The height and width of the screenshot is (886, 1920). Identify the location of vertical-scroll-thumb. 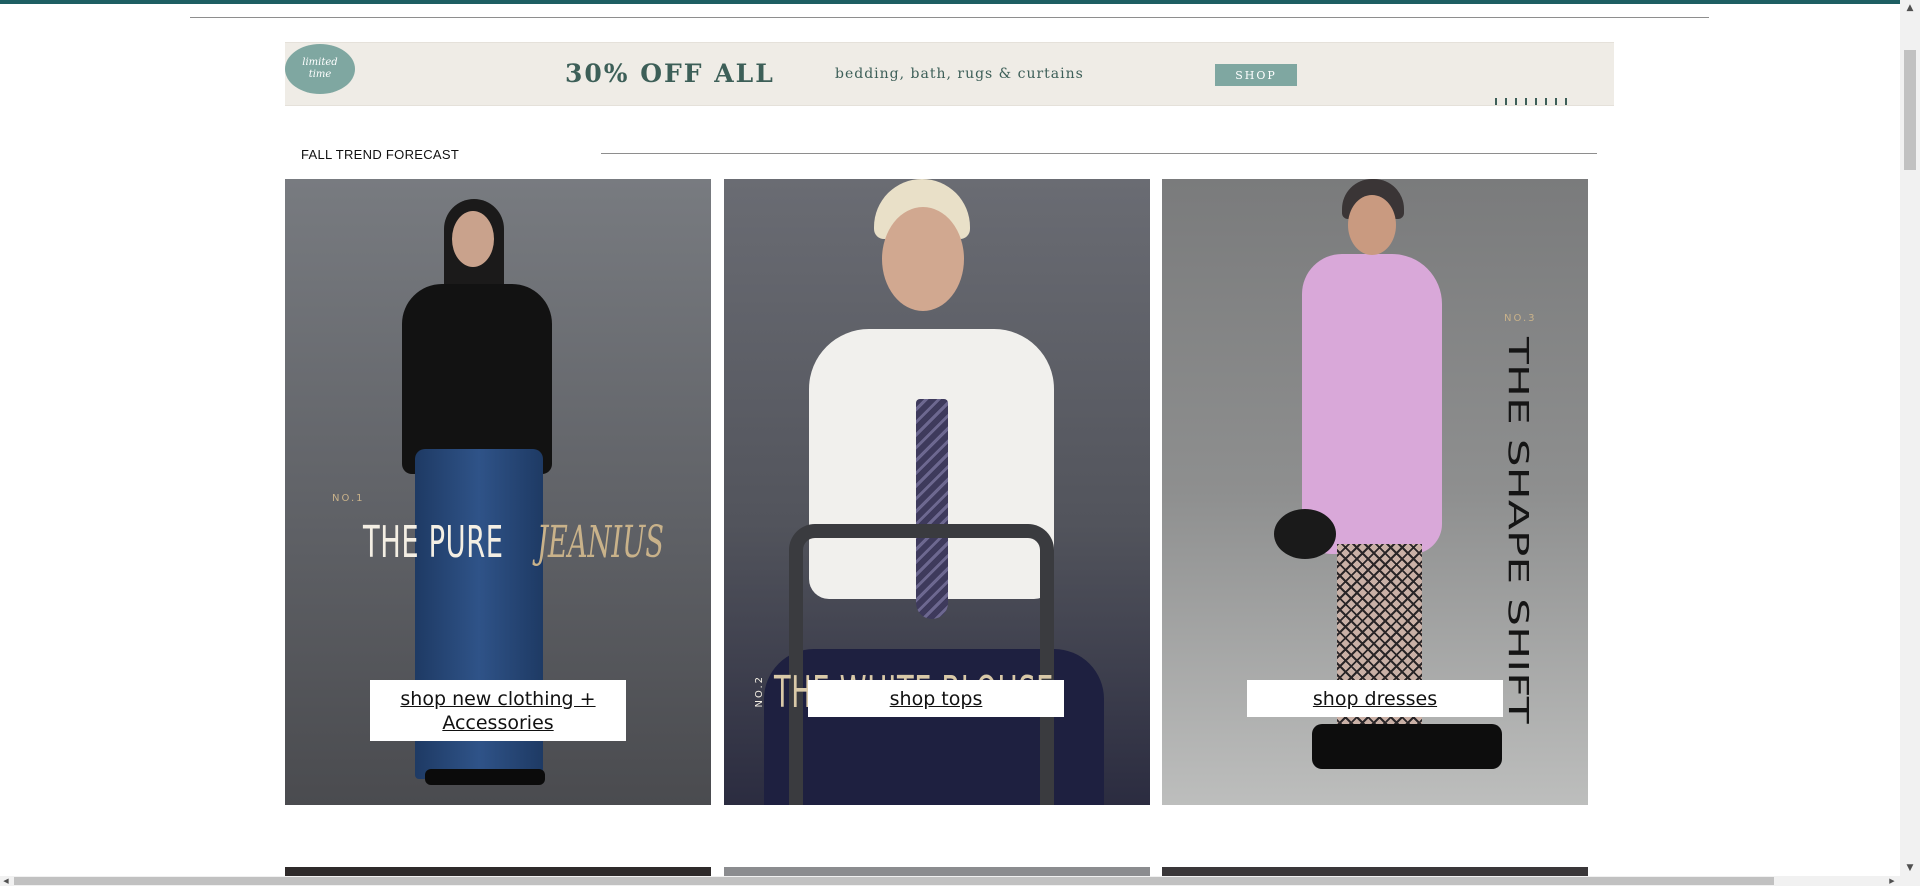
(1910, 110).